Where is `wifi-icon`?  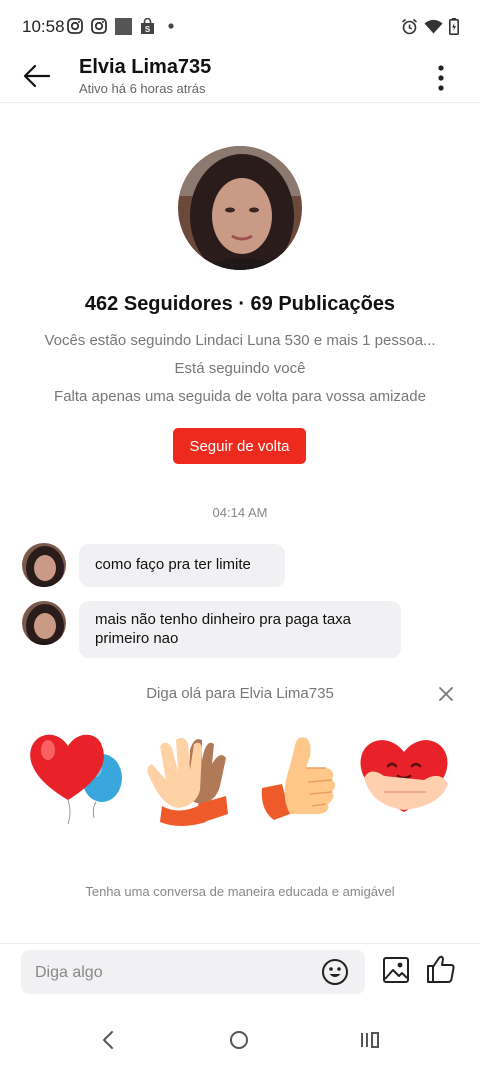
wifi-icon is located at coordinates (433, 26).